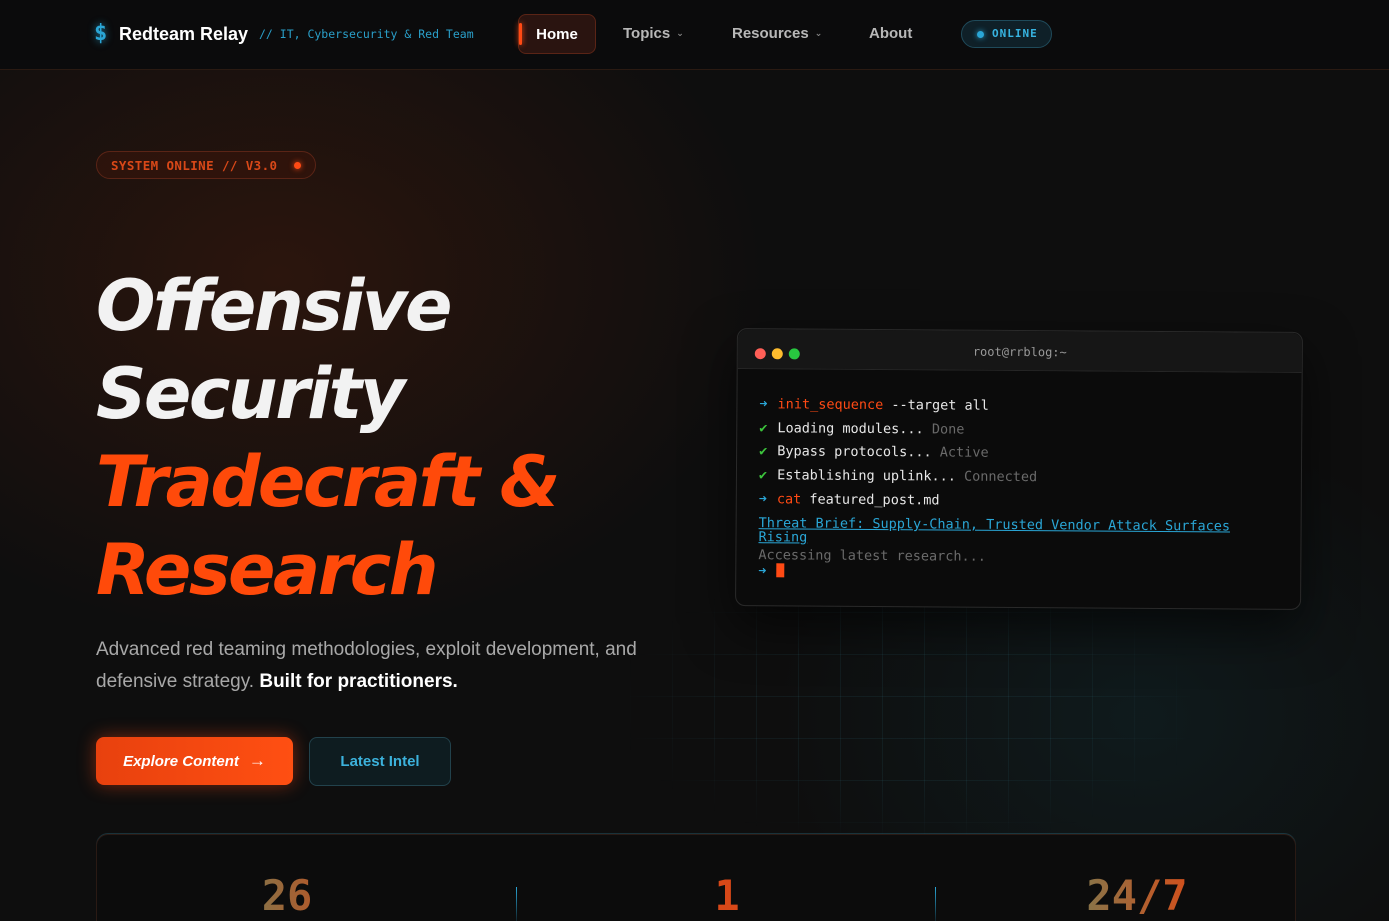  Describe the element at coordinates (328, 482) in the screenshot. I see `hero-title-line: Tradecraft &` at that location.